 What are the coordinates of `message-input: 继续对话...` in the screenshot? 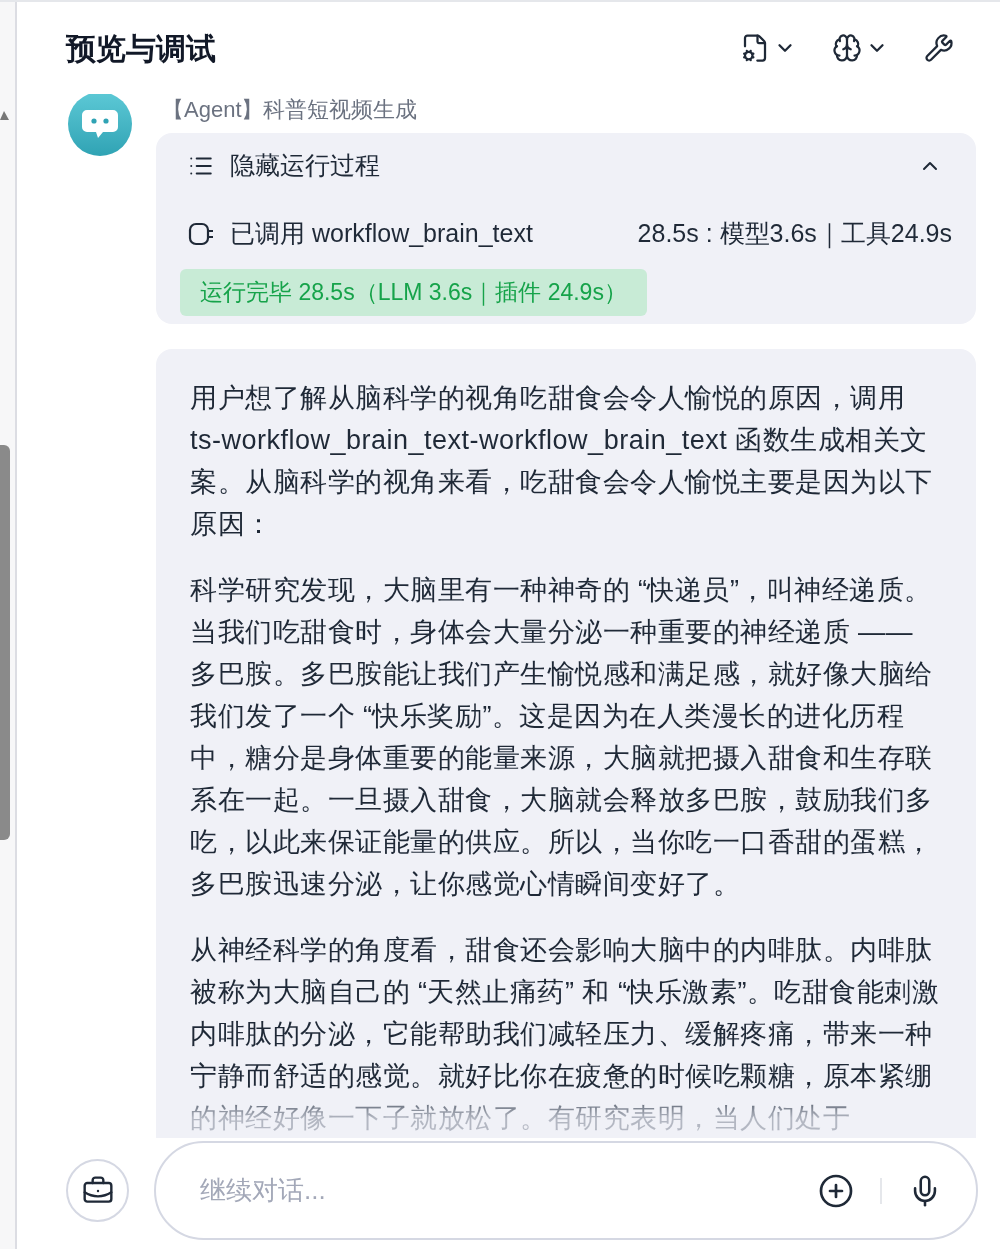 It's located at (566, 1190).